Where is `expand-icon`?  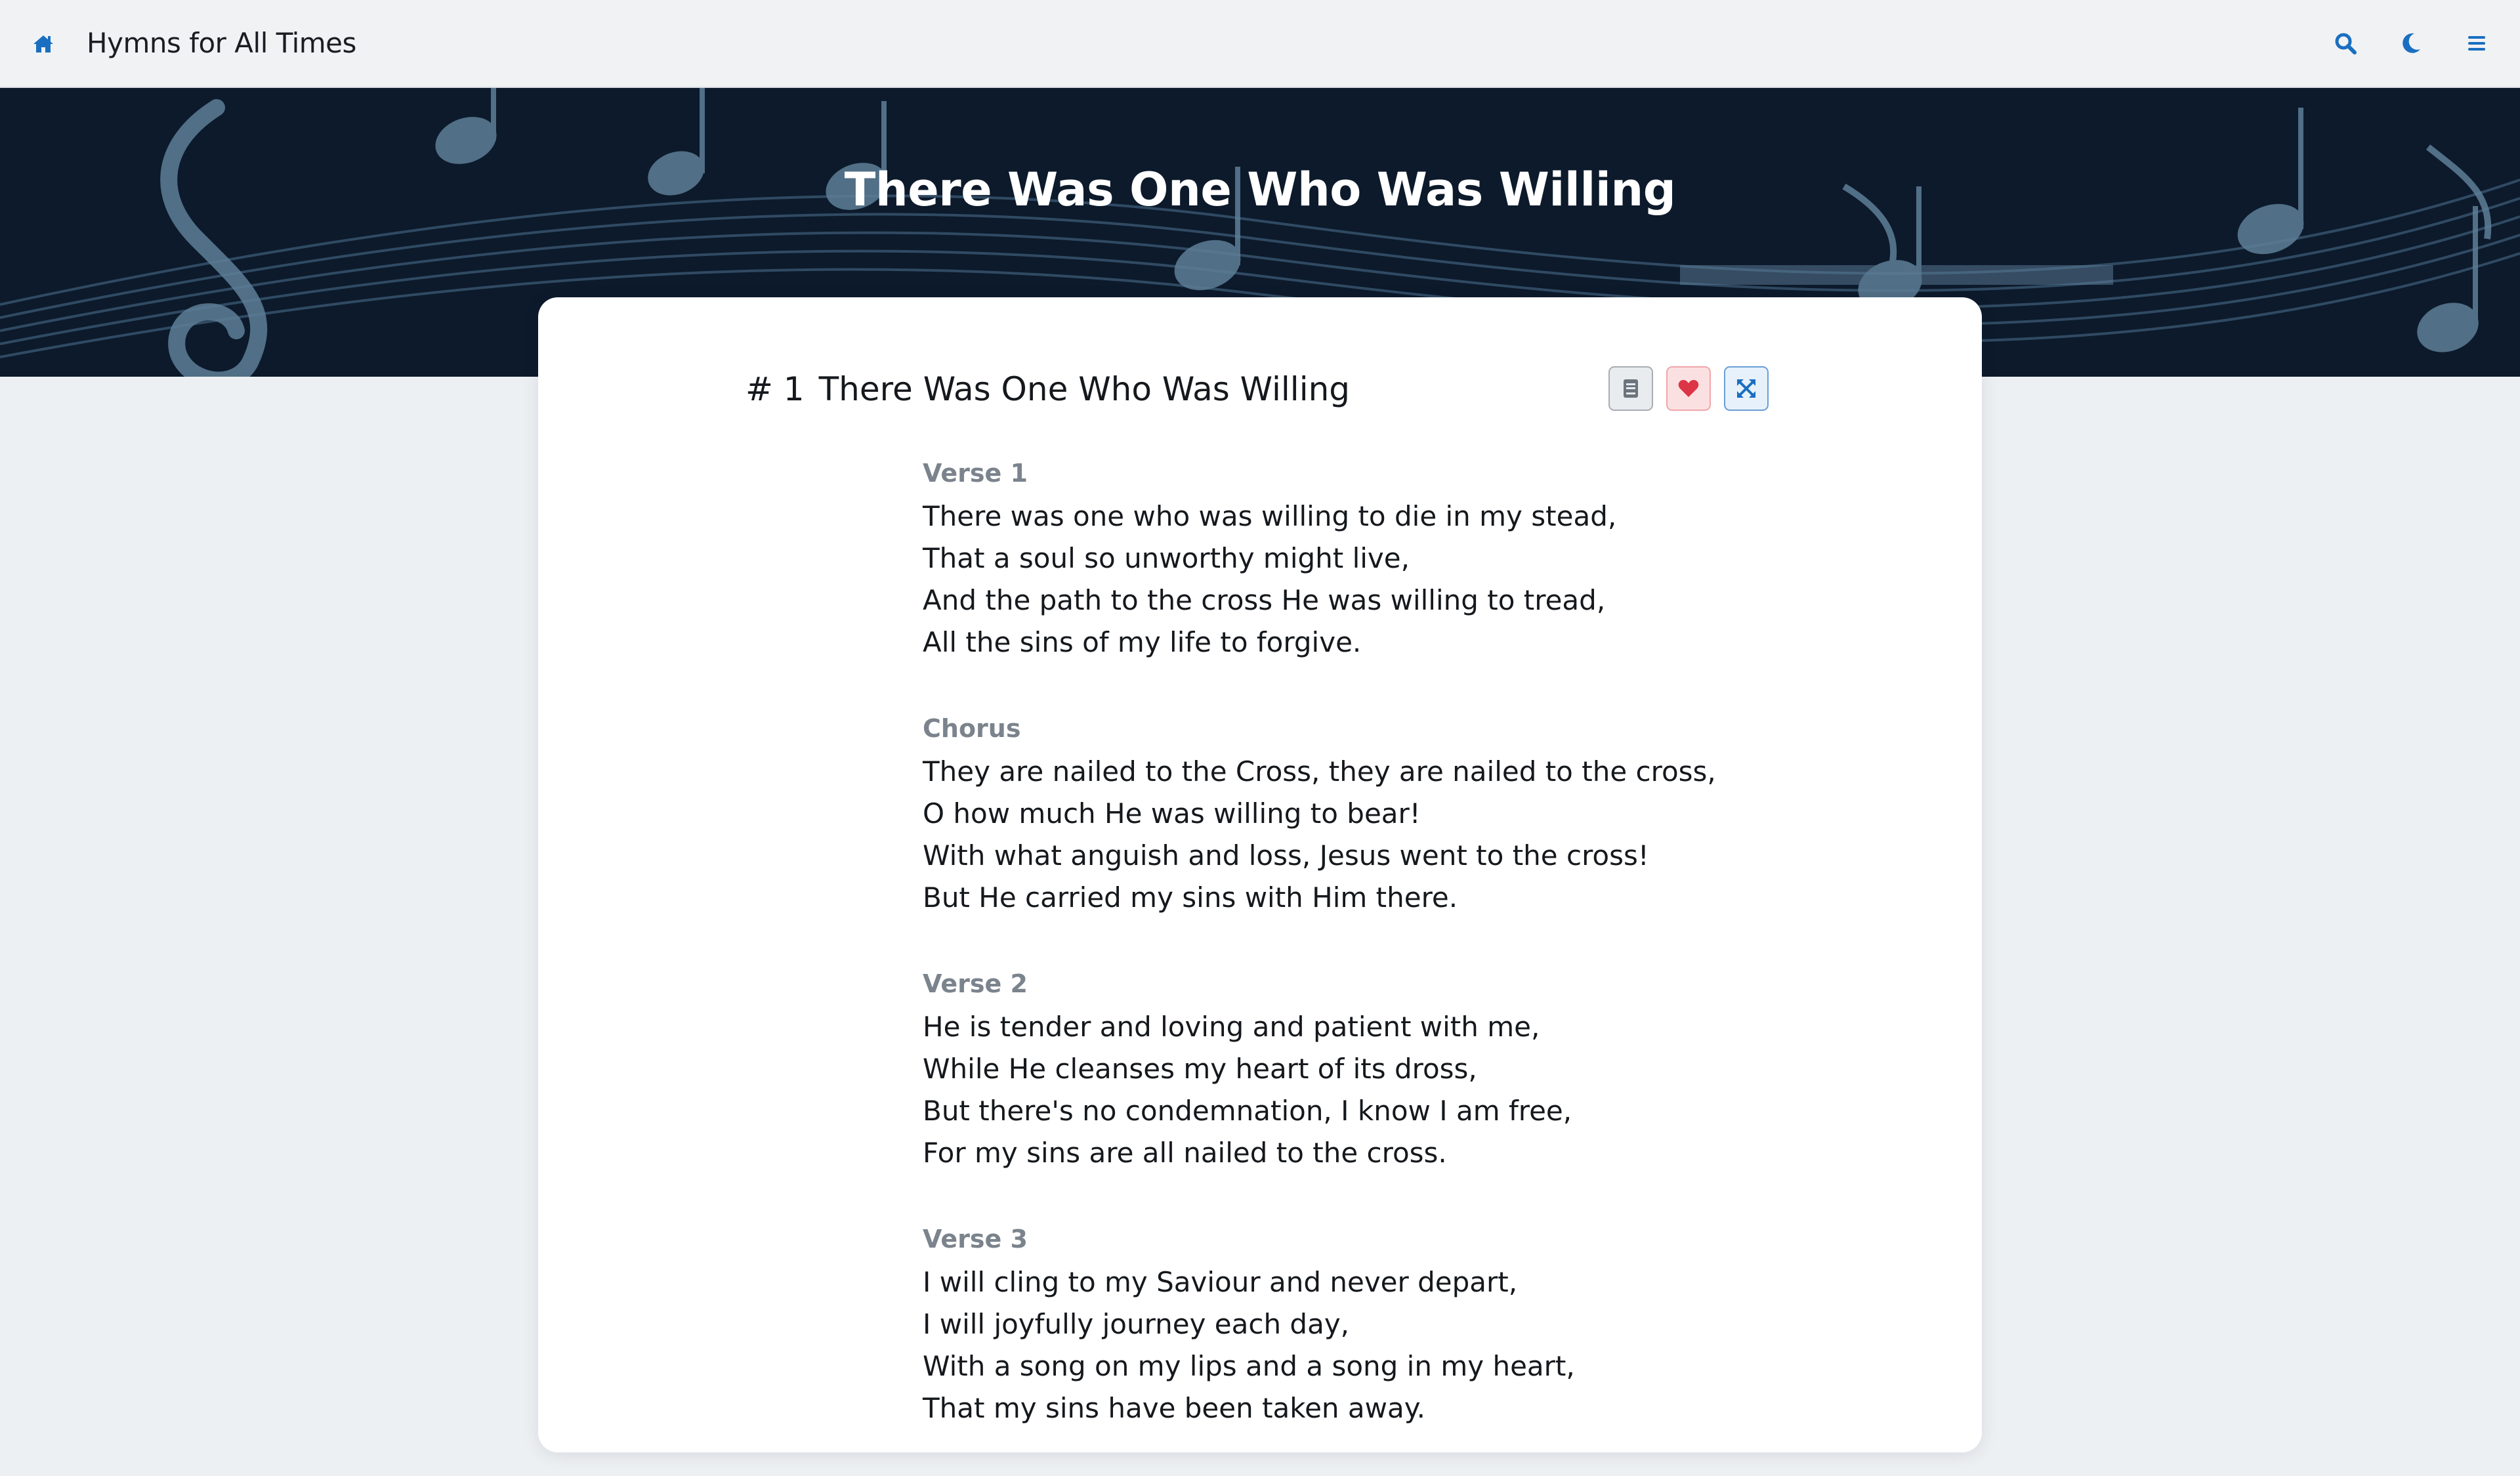 expand-icon is located at coordinates (1746, 388).